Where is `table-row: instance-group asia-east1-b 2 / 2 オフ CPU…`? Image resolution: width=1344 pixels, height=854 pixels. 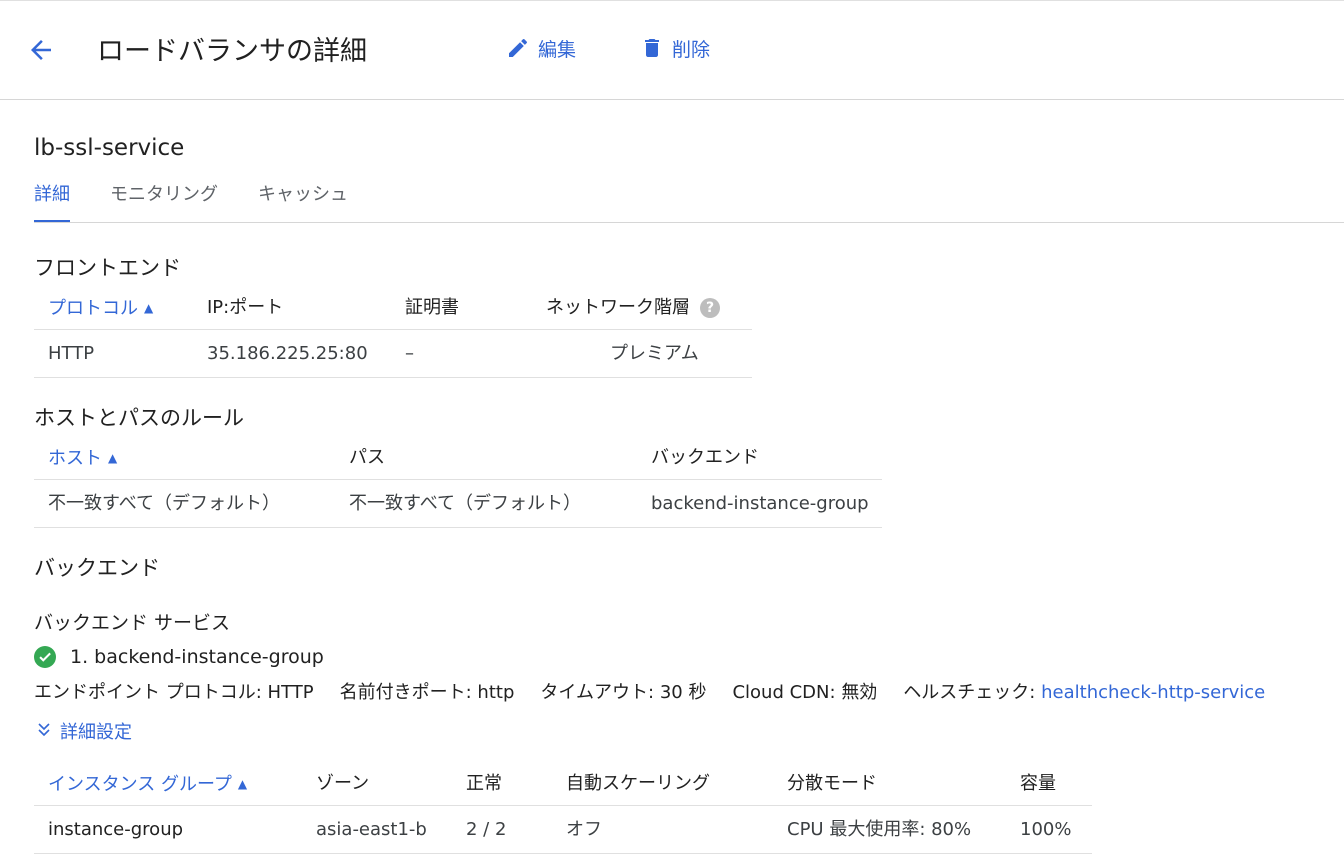
table-row: instance-group asia-east1-b 2 / 2 オフ CPU… is located at coordinates (563, 830).